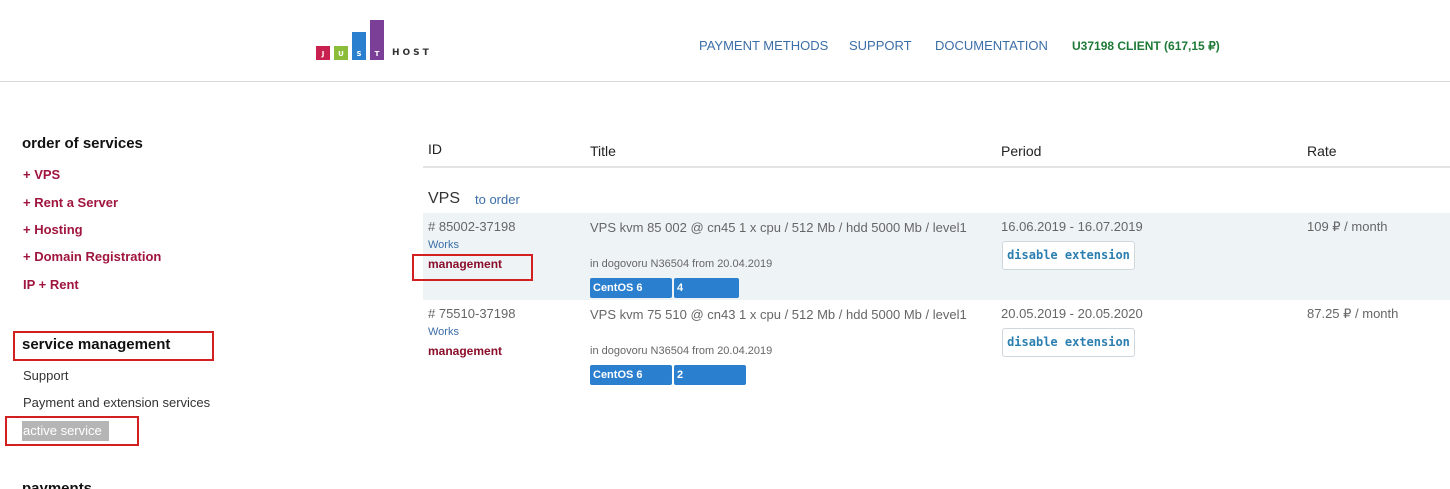 The width and height of the screenshot is (1450, 489). What do you see at coordinates (381, 39) in the screenshot?
I see `justhost-logo: J U S T HOST` at bounding box center [381, 39].